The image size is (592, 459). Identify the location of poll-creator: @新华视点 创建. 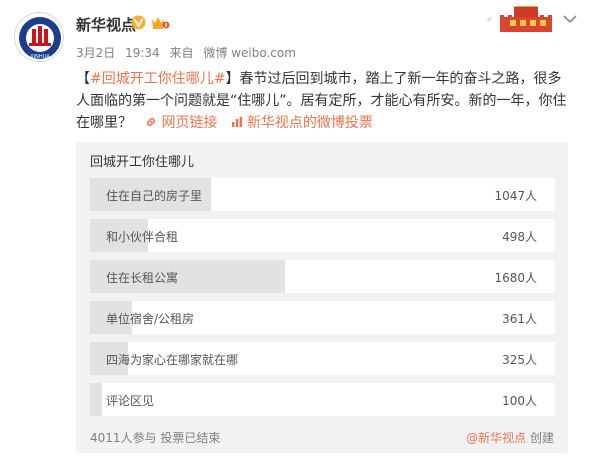
(510, 437).